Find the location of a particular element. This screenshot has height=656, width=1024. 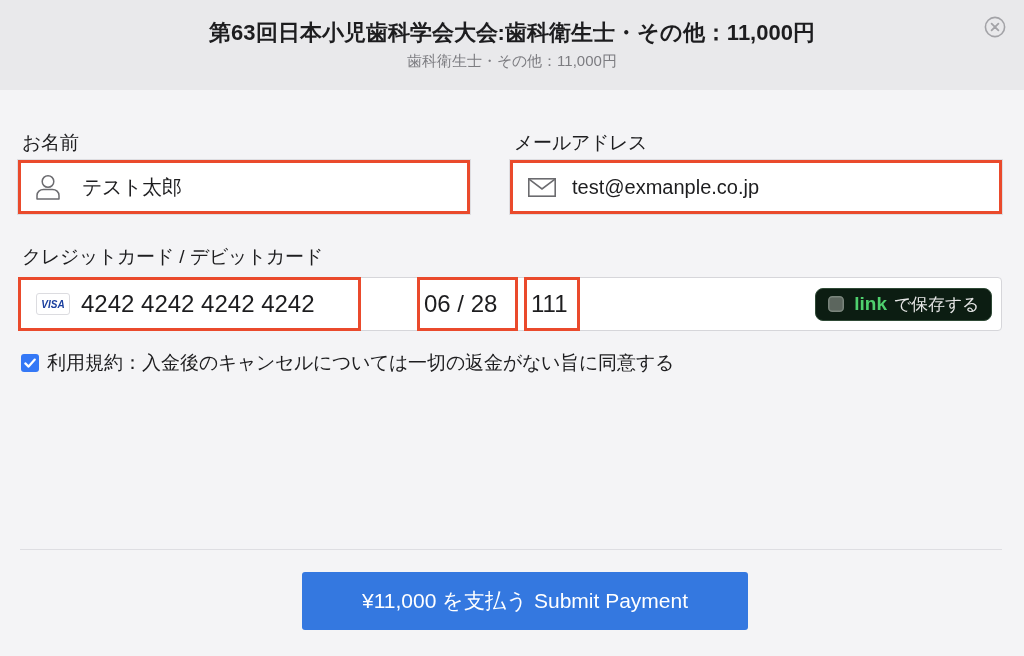

field-label: お名前 is located at coordinates (50, 143).